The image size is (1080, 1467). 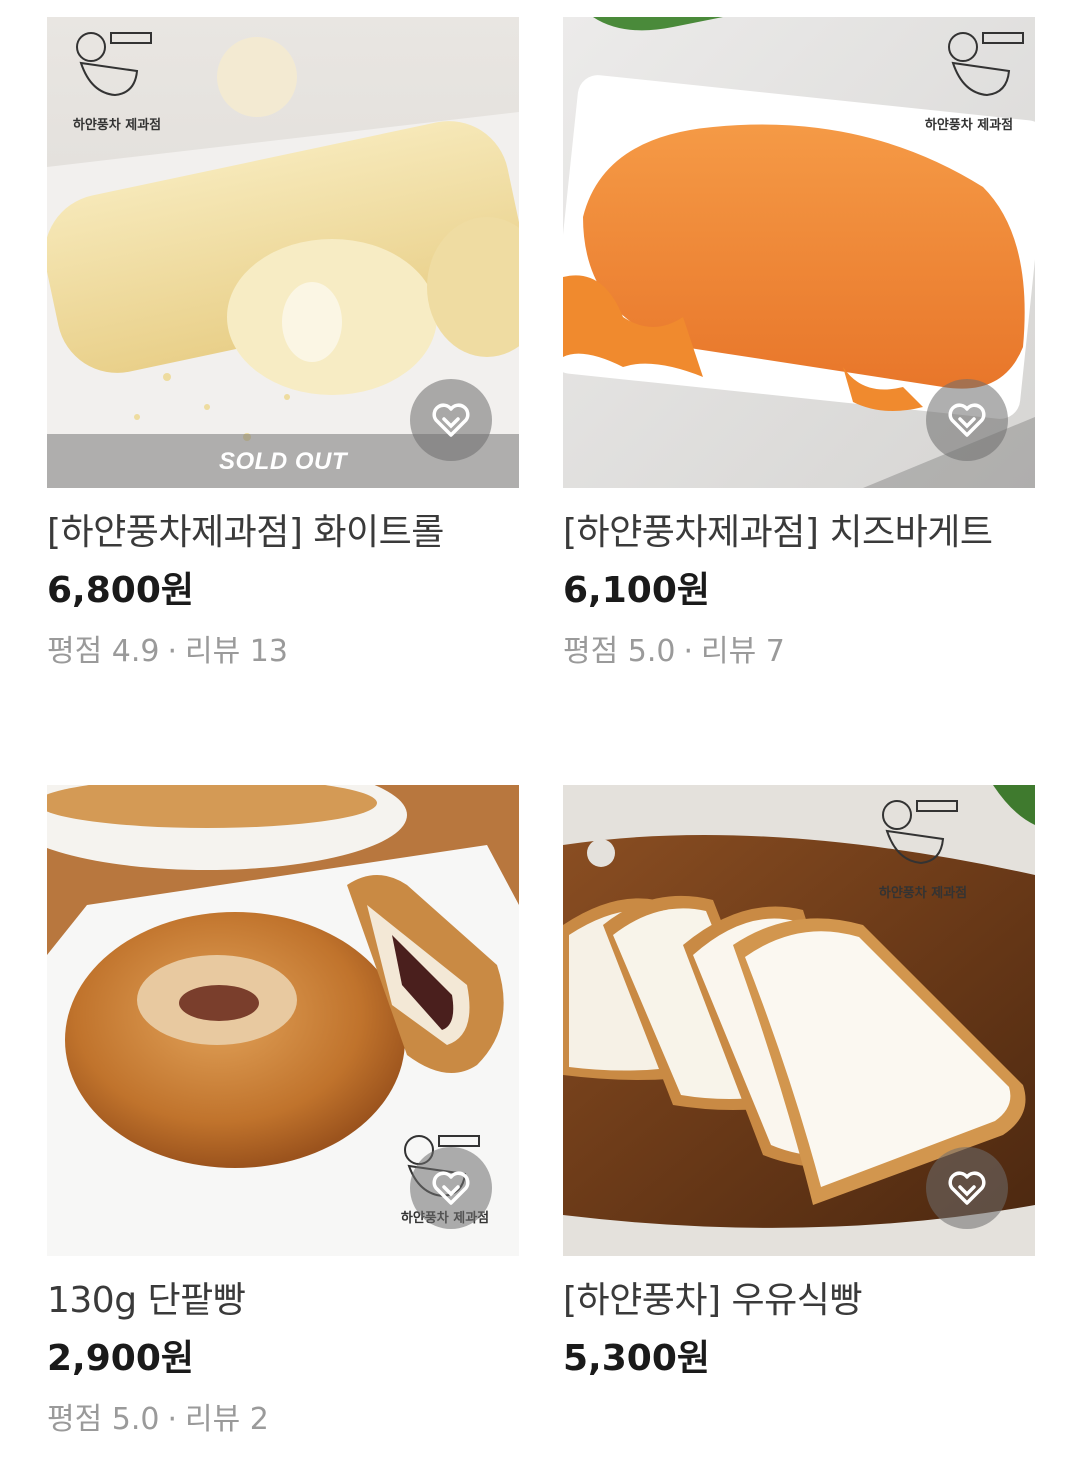 What do you see at coordinates (283, 1301) in the screenshot?
I see `product-name: 130g 단팥빵` at bounding box center [283, 1301].